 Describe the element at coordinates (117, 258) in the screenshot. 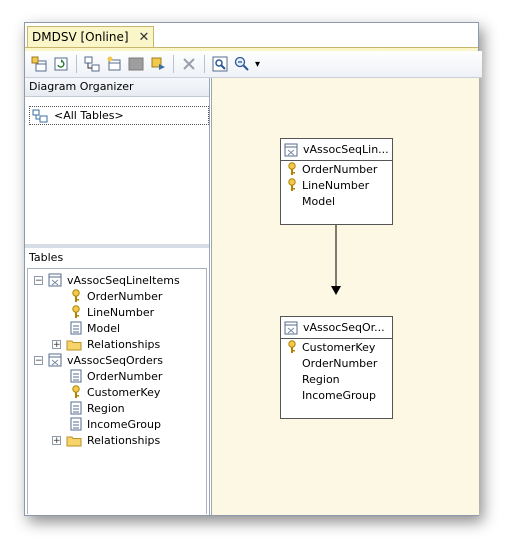

I see `tables-panel-title: Tables` at that location.